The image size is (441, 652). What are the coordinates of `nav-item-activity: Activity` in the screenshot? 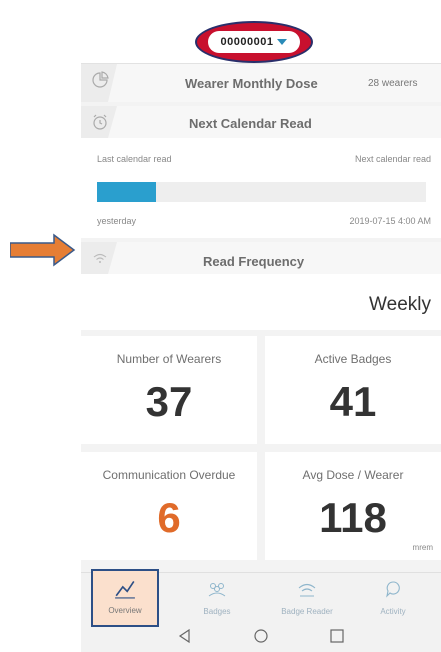 It's located at (393, 597).